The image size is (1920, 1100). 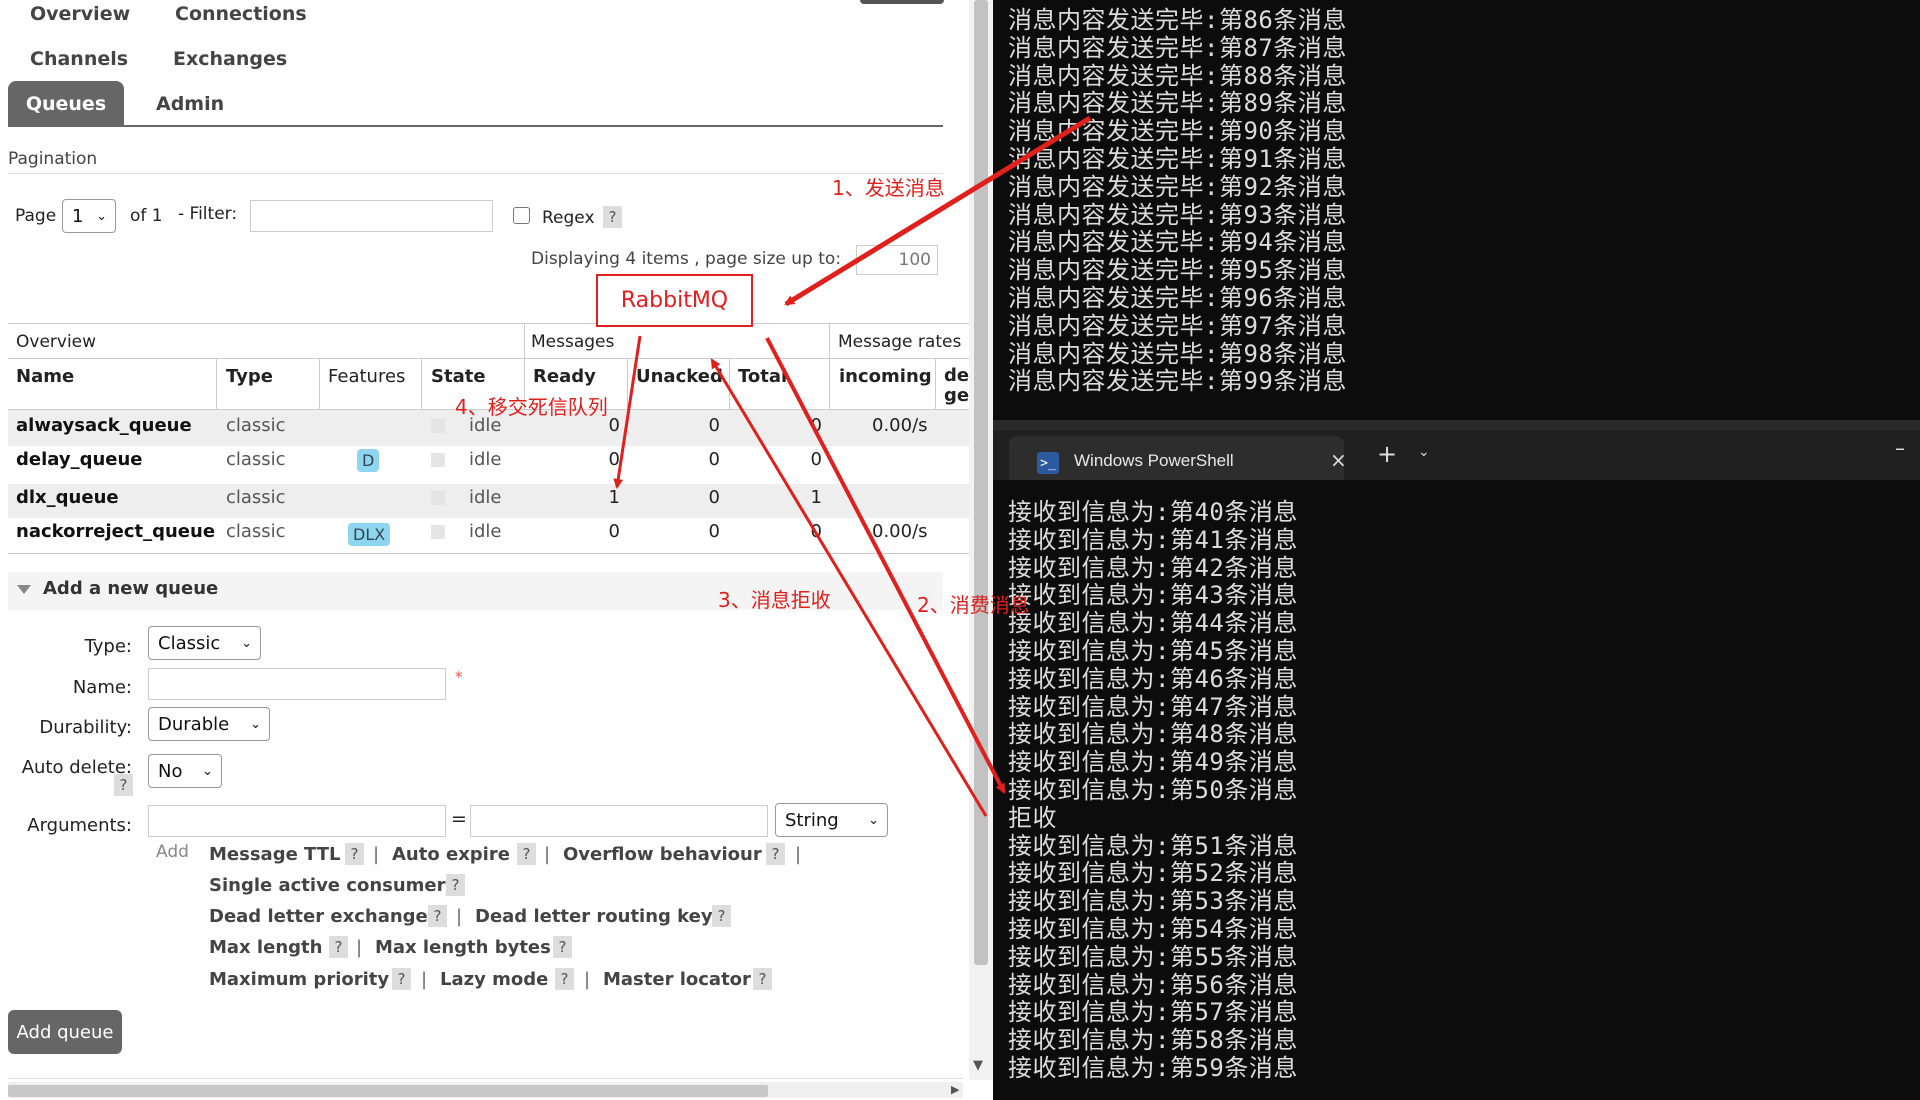 What do you see at coordinates (451, 854) in the screenshot?
I see `arg-link-auto-expire: Auto expire` at bounding box center [451, 854].